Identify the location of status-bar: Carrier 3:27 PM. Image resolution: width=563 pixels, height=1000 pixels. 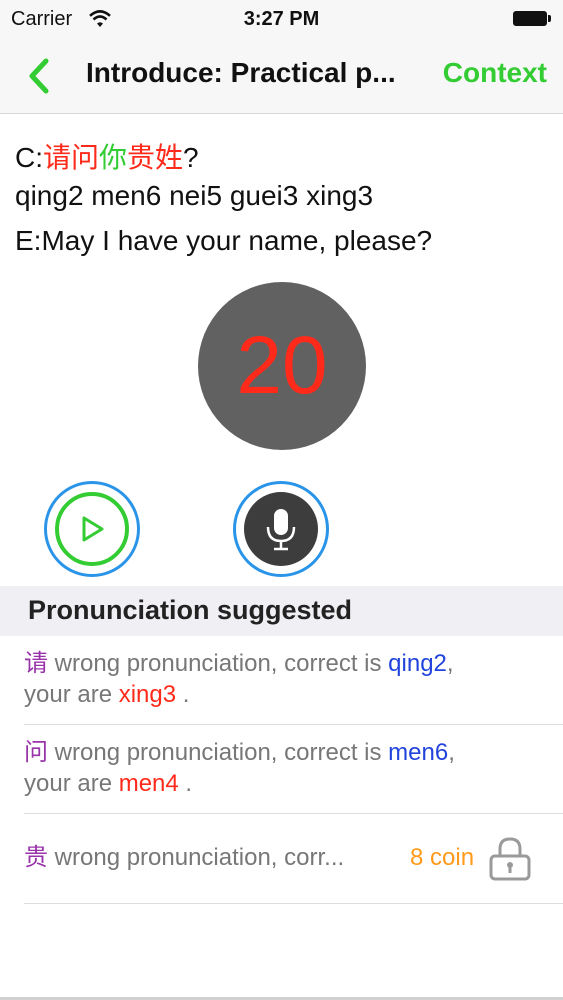
(281, 20).